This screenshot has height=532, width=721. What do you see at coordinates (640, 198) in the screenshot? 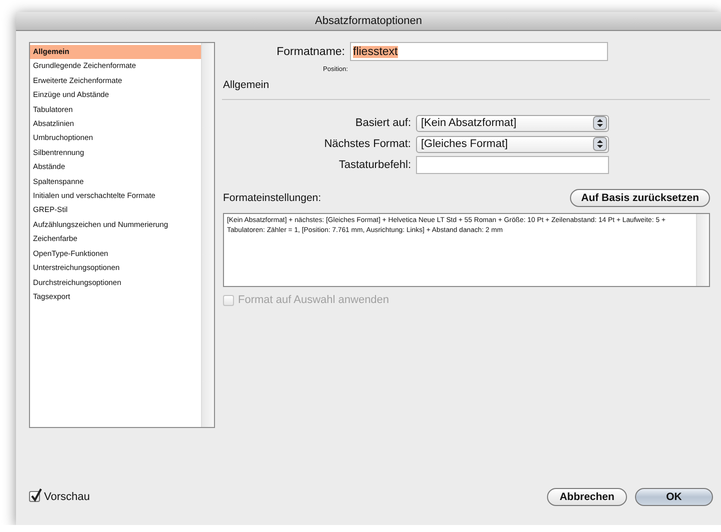
I see `reset-button: Auf Basis zurücksetzen` at bounding box center [640, 198].